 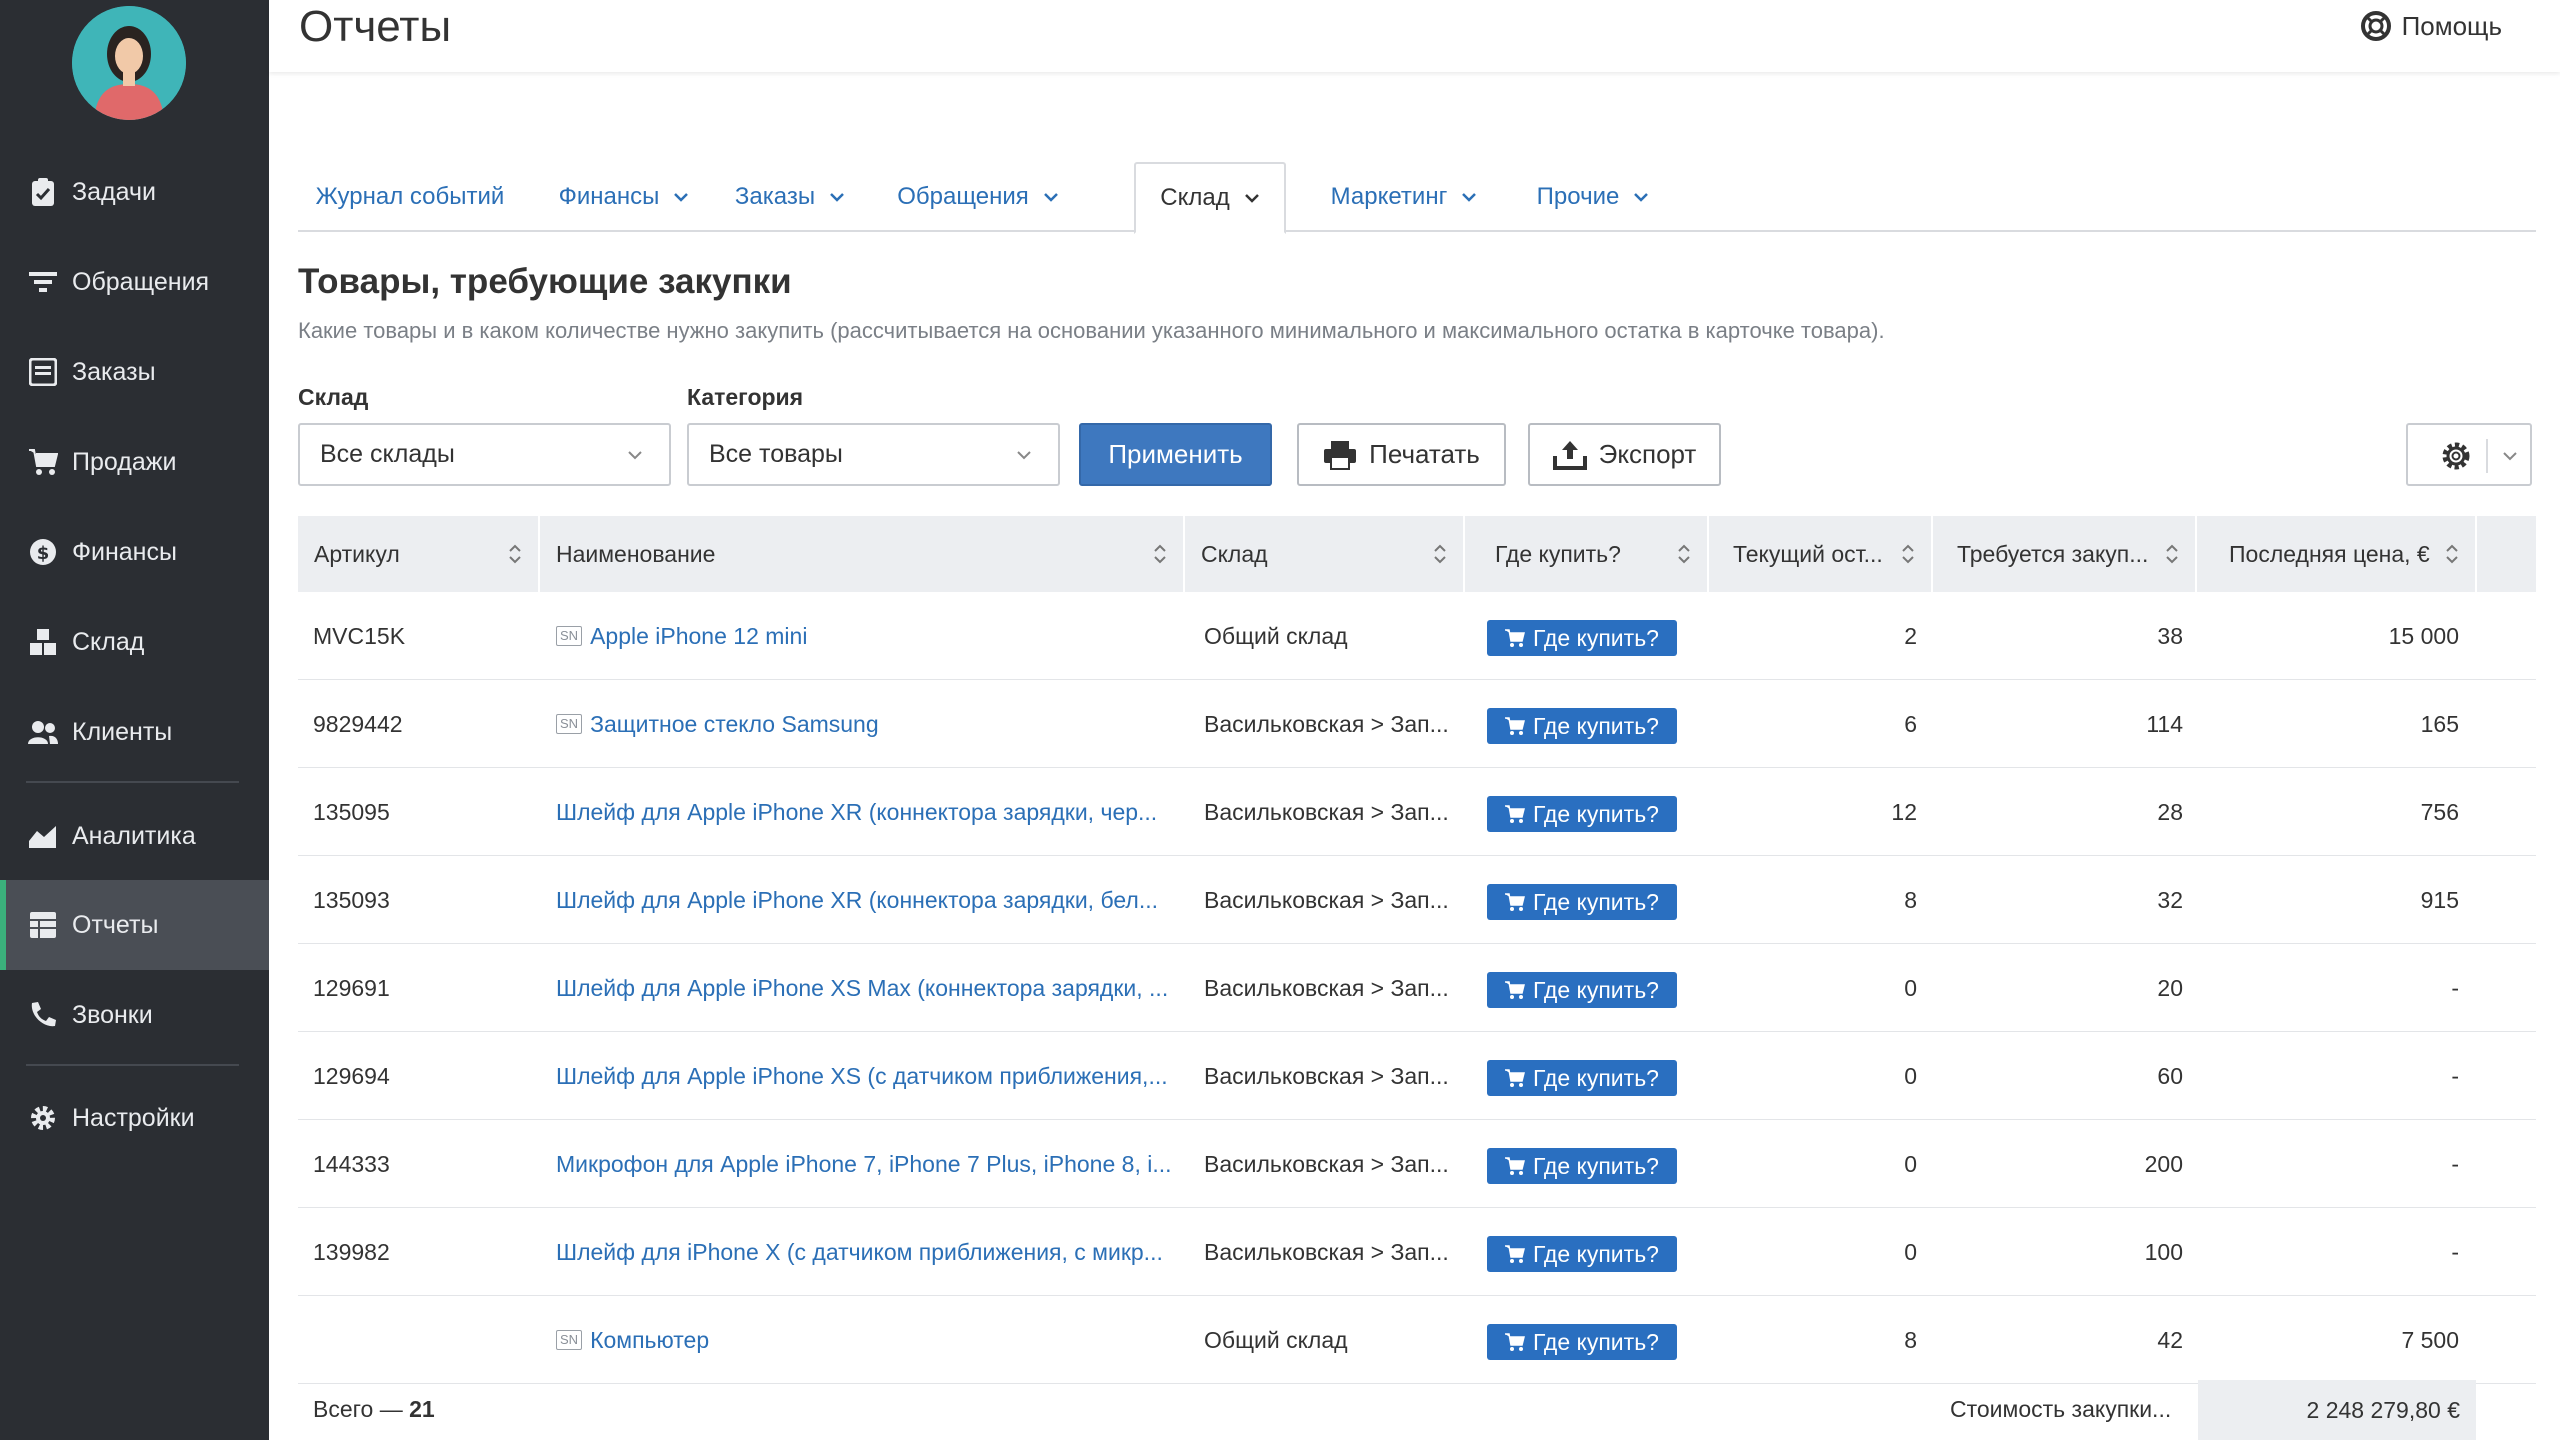 What do you see at coordinates (43, 732) in the screenshot?
I see `users-icon` at bounding box center [43, 732].